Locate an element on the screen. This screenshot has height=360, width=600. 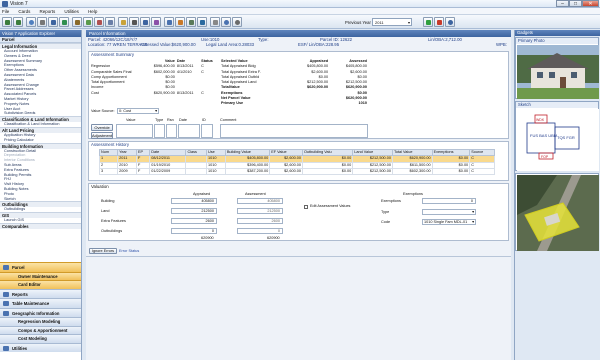
history-cell: F is located at coordinates (143, 171).